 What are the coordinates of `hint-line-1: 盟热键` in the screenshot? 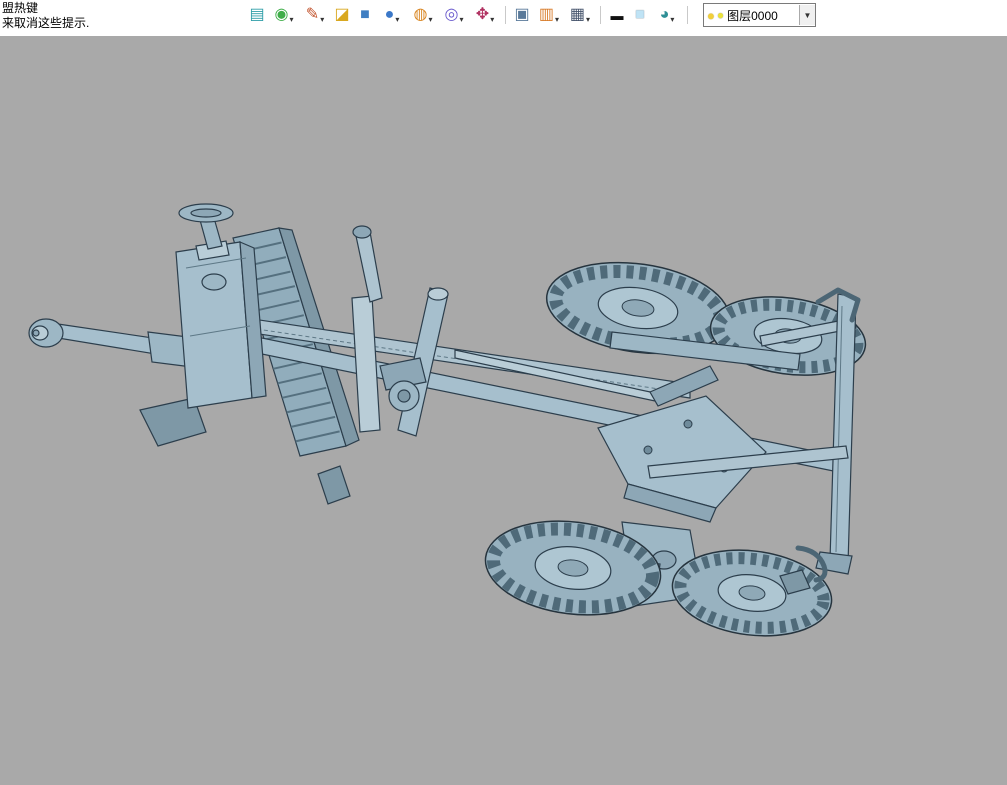 It's located at (20, 8).